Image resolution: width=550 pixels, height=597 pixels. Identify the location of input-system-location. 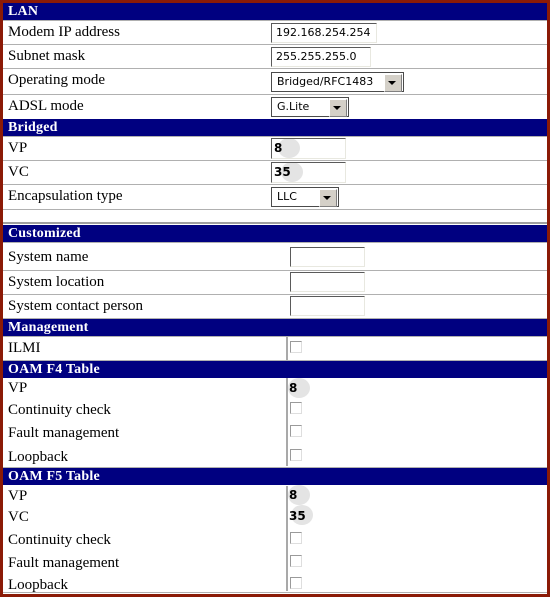
(327, 282).